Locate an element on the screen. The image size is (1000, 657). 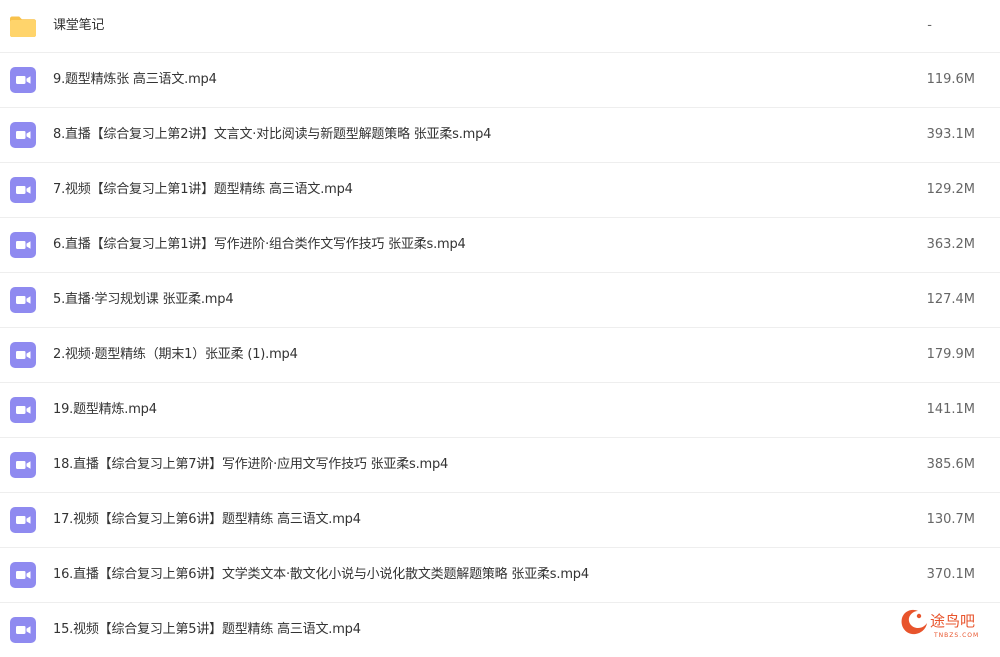
file-size: 370.1M is located at coordinates (950, 574).